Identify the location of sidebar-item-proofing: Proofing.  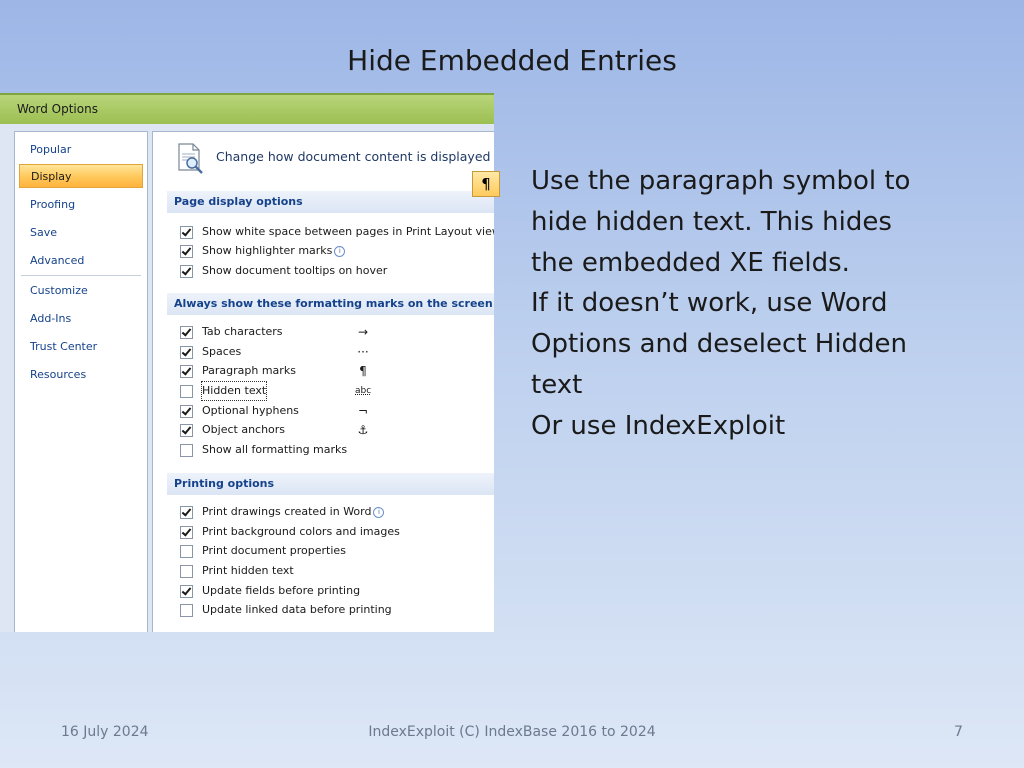
(81, 205).